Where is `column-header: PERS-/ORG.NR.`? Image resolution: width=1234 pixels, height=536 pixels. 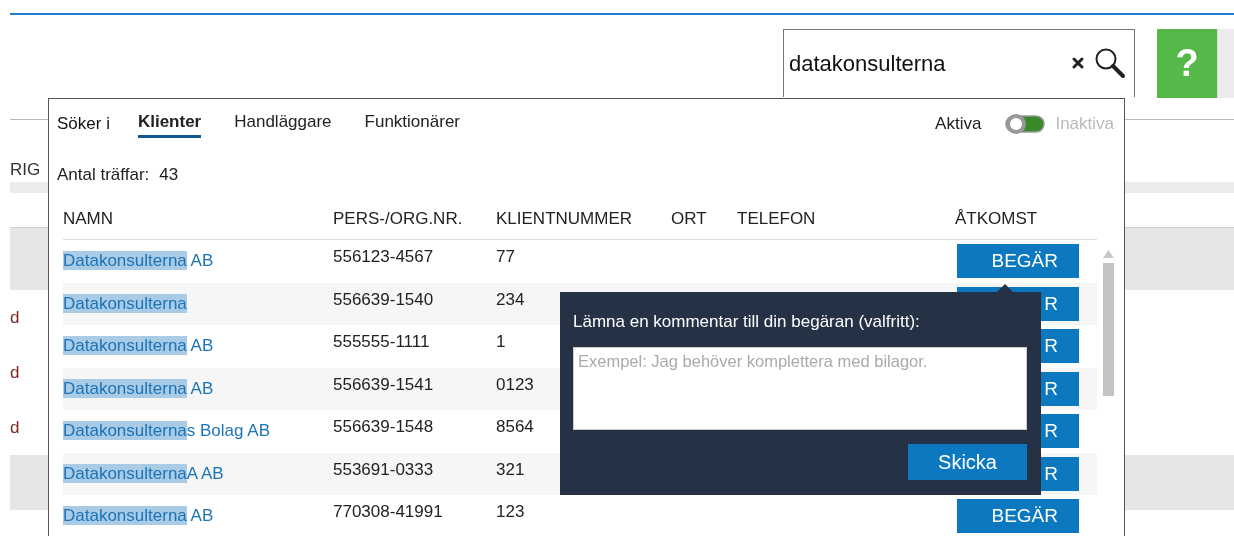
column-header: PERS-/ORG.NR. is located at coordinates (398, 219).